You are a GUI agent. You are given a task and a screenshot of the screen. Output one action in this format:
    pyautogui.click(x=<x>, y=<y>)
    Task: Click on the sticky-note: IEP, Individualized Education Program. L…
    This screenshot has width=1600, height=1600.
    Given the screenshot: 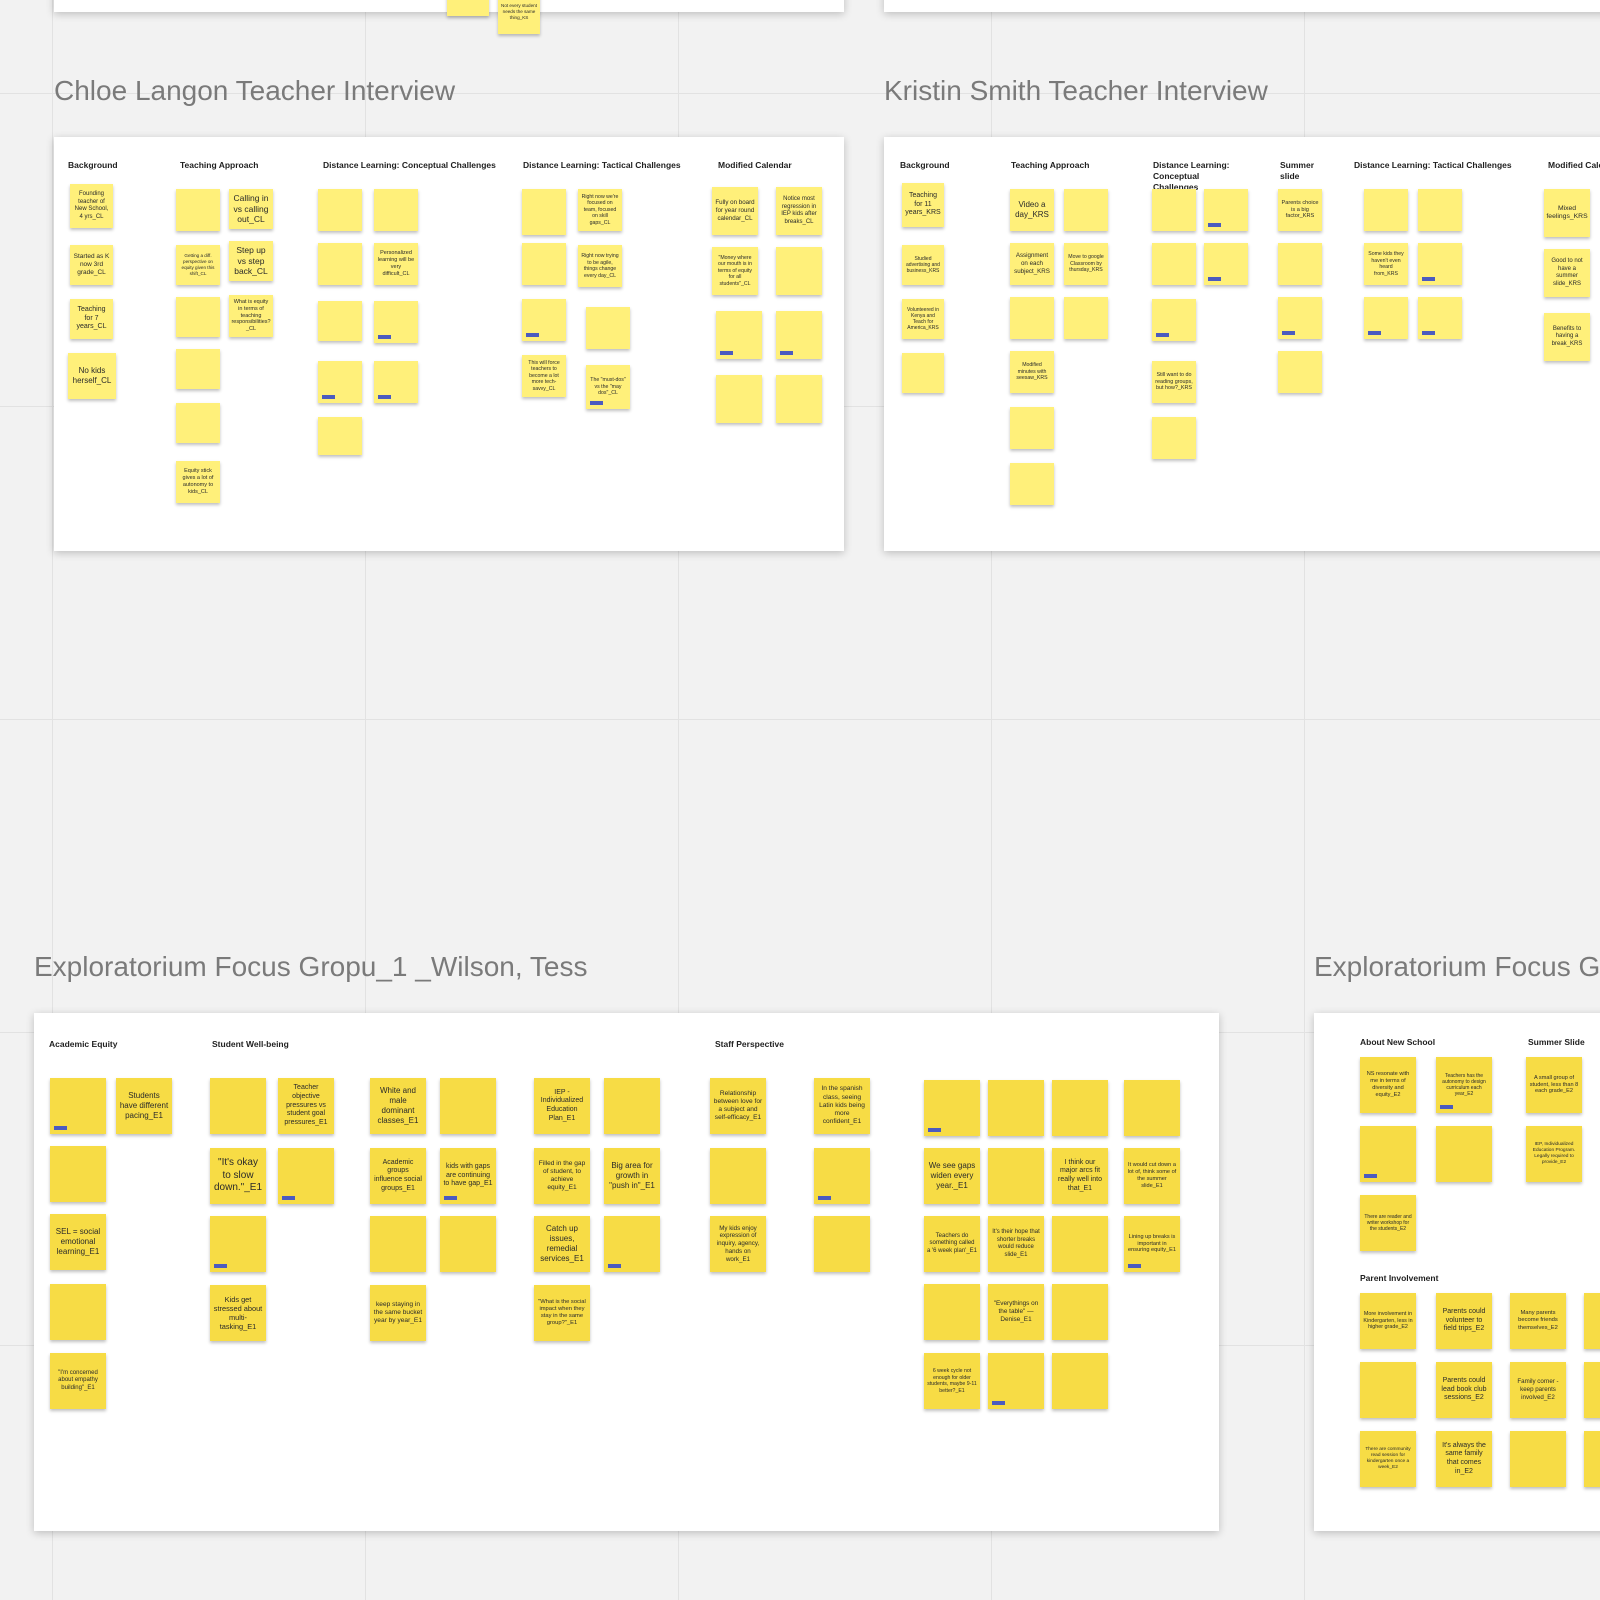 What is the action you would take?
    pyautogui.click(x=1554, y=1154)
    